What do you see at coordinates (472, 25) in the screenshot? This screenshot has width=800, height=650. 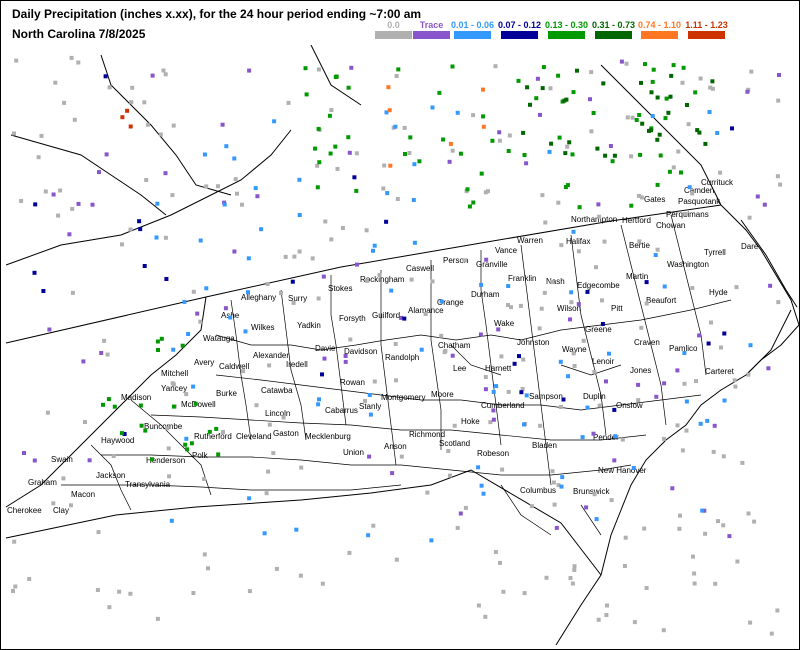 I see `legend-label: 0.01 - 0.06` at bounding box center [472, 25].